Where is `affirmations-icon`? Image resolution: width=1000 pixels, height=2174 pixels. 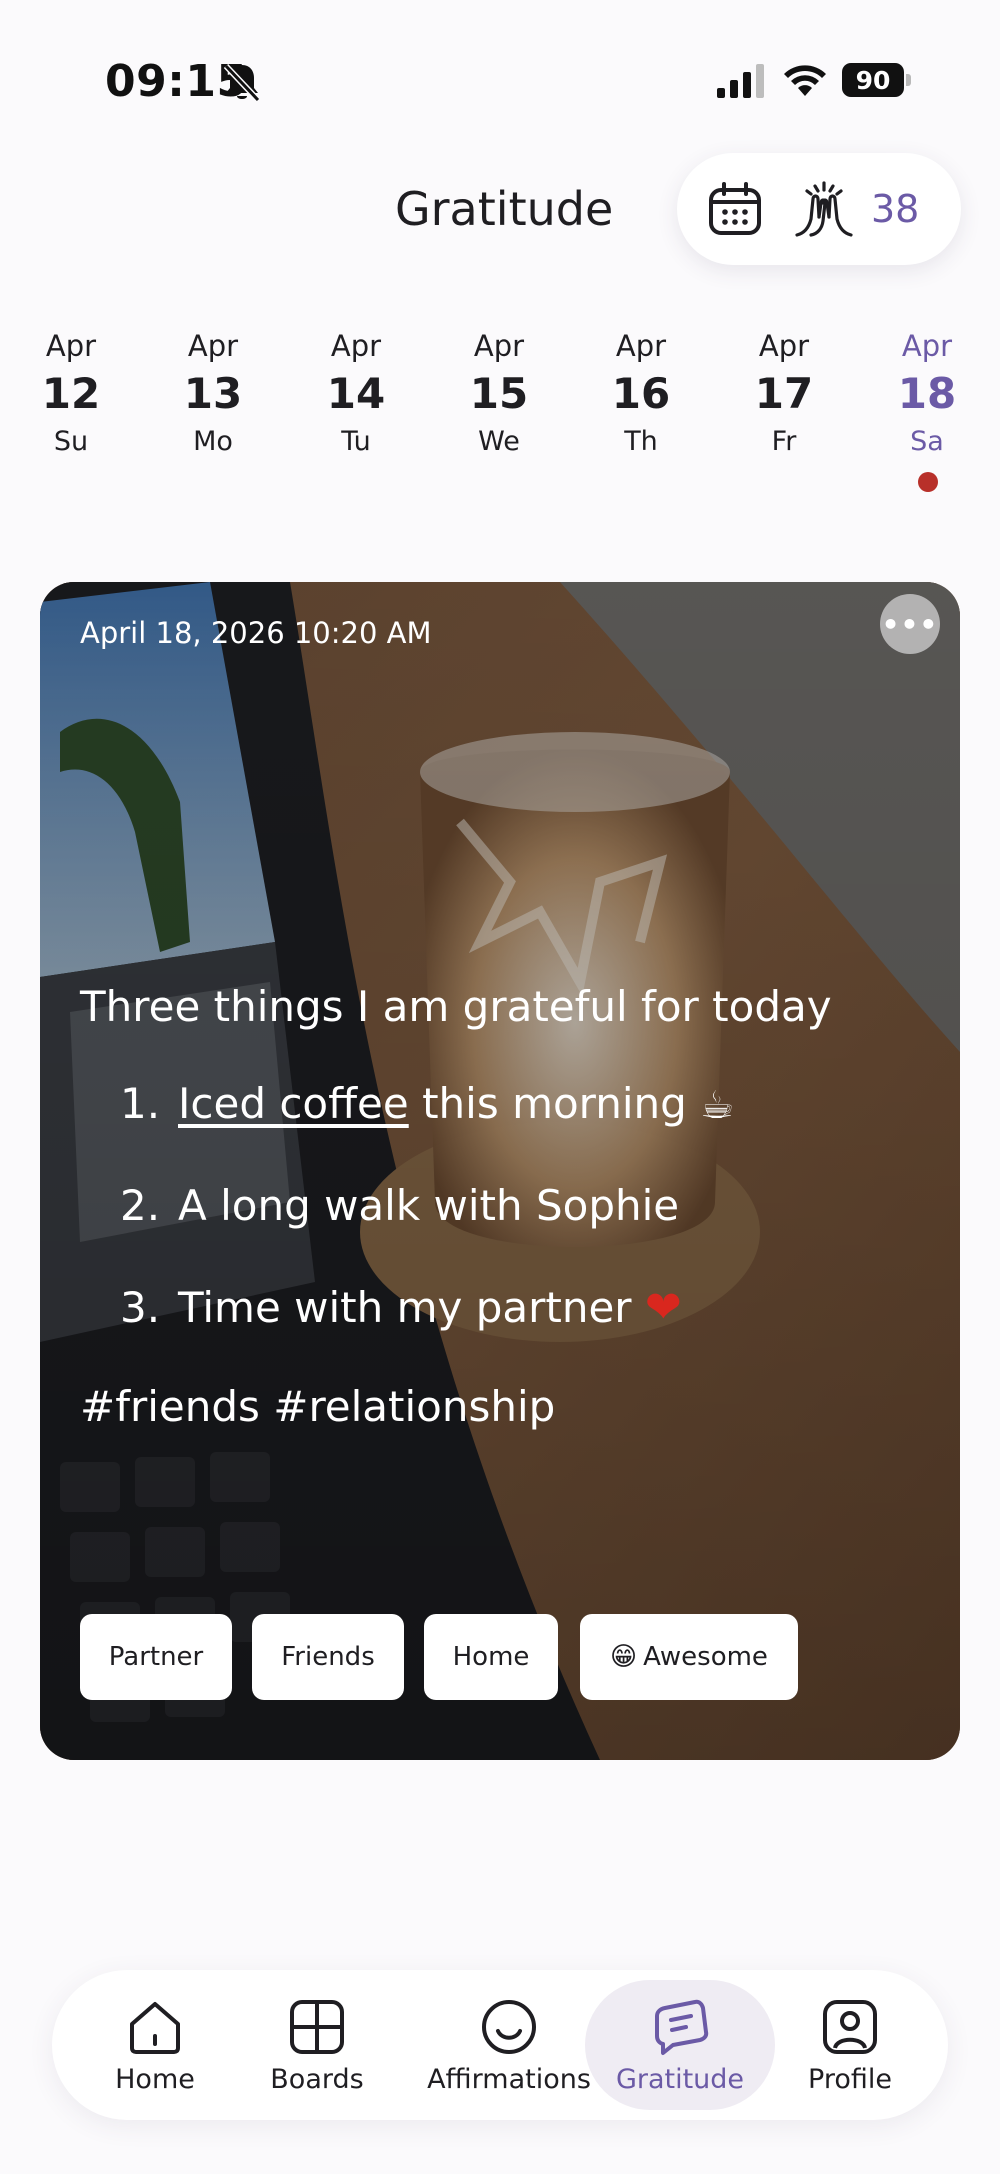
affirmations-icon is located at coordinates (509, 2027).